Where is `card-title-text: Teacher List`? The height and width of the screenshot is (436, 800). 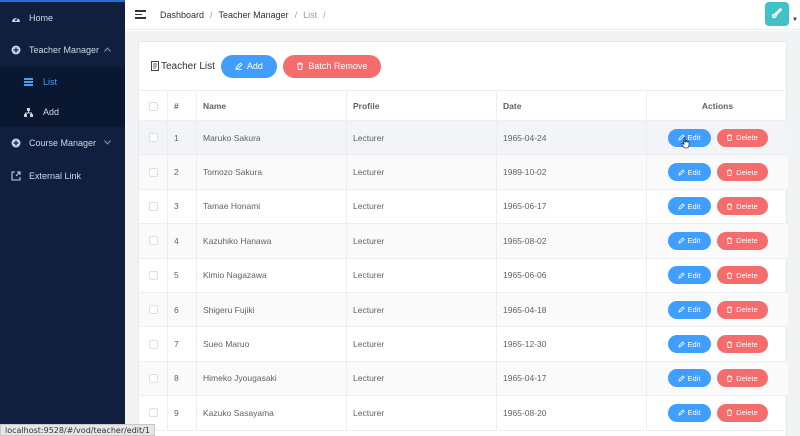 card-title-text: Teacher List is located at coordinates (188, 66).